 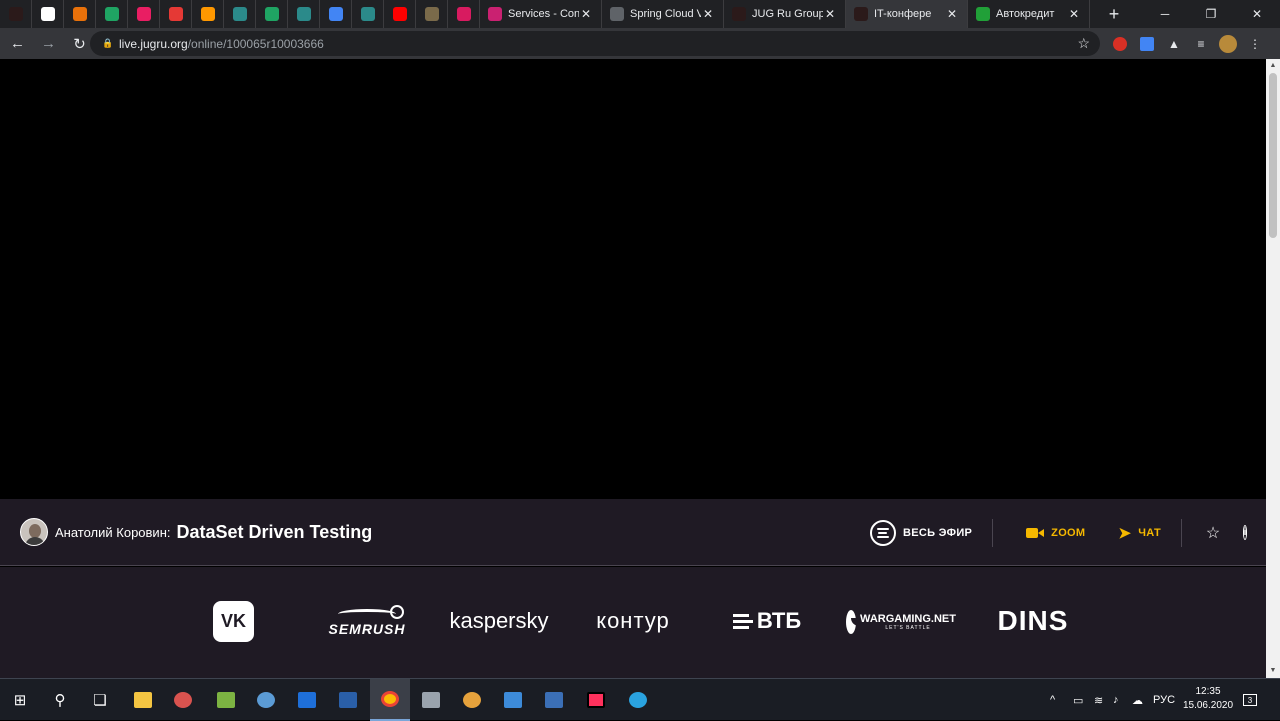 I want to click on browser-tab: Services - Cons ✕, so click(x=541, y=14).